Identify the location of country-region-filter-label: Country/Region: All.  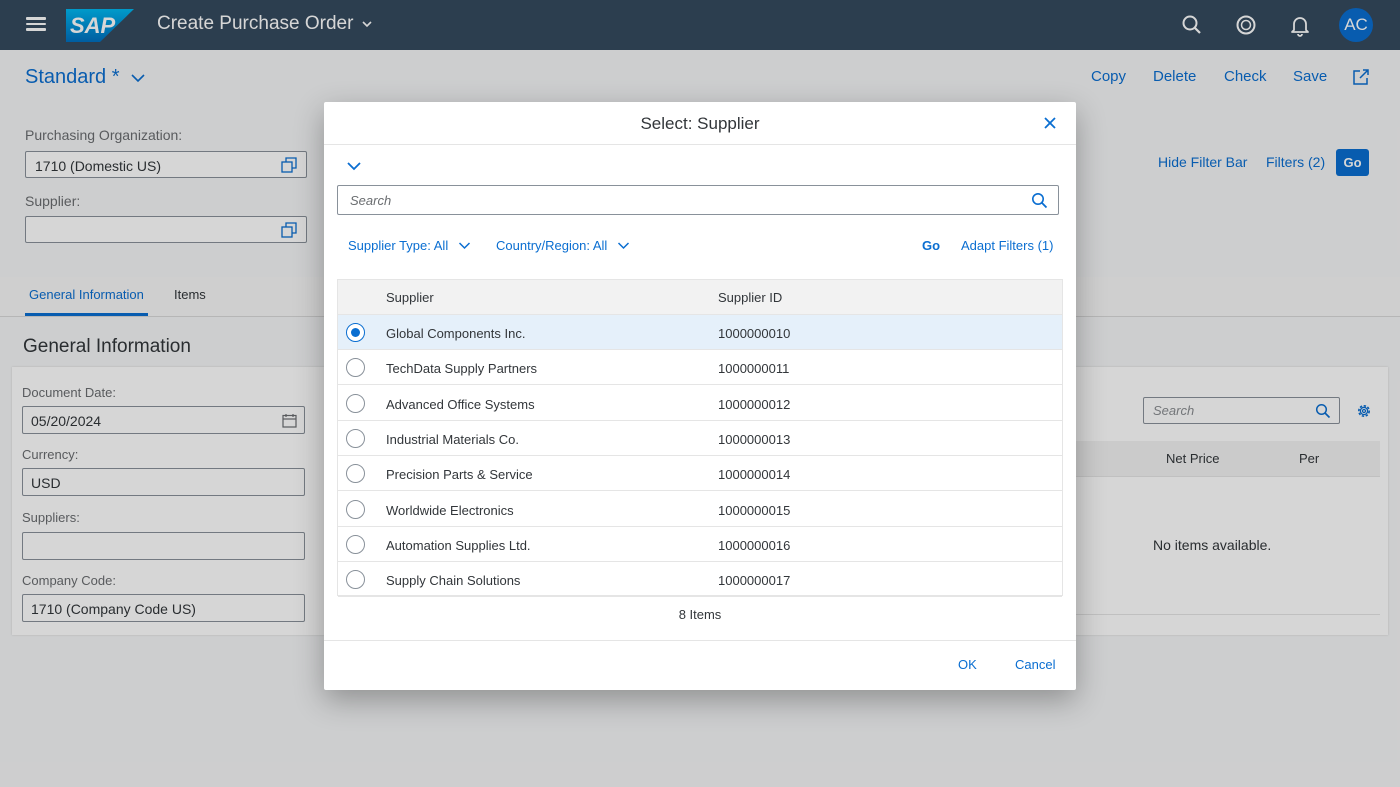
(552, 245).